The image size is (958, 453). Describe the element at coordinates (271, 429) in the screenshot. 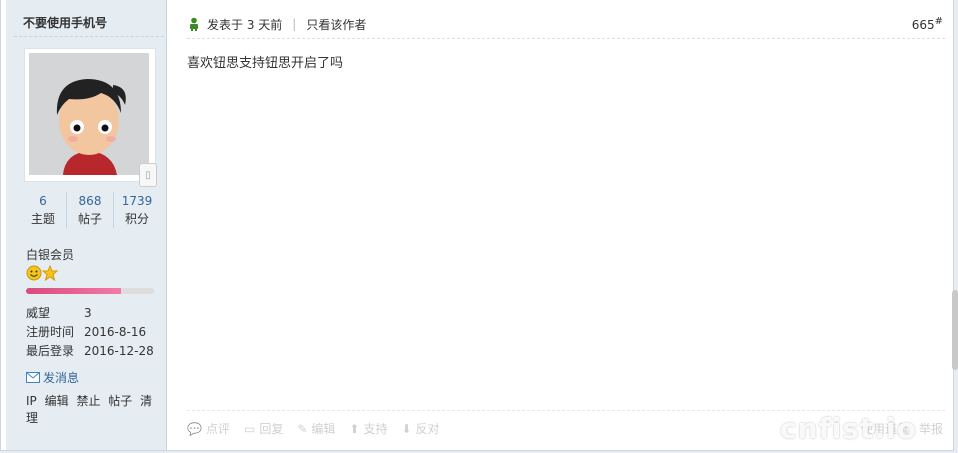

I see `reply-label: 回复` at that location.